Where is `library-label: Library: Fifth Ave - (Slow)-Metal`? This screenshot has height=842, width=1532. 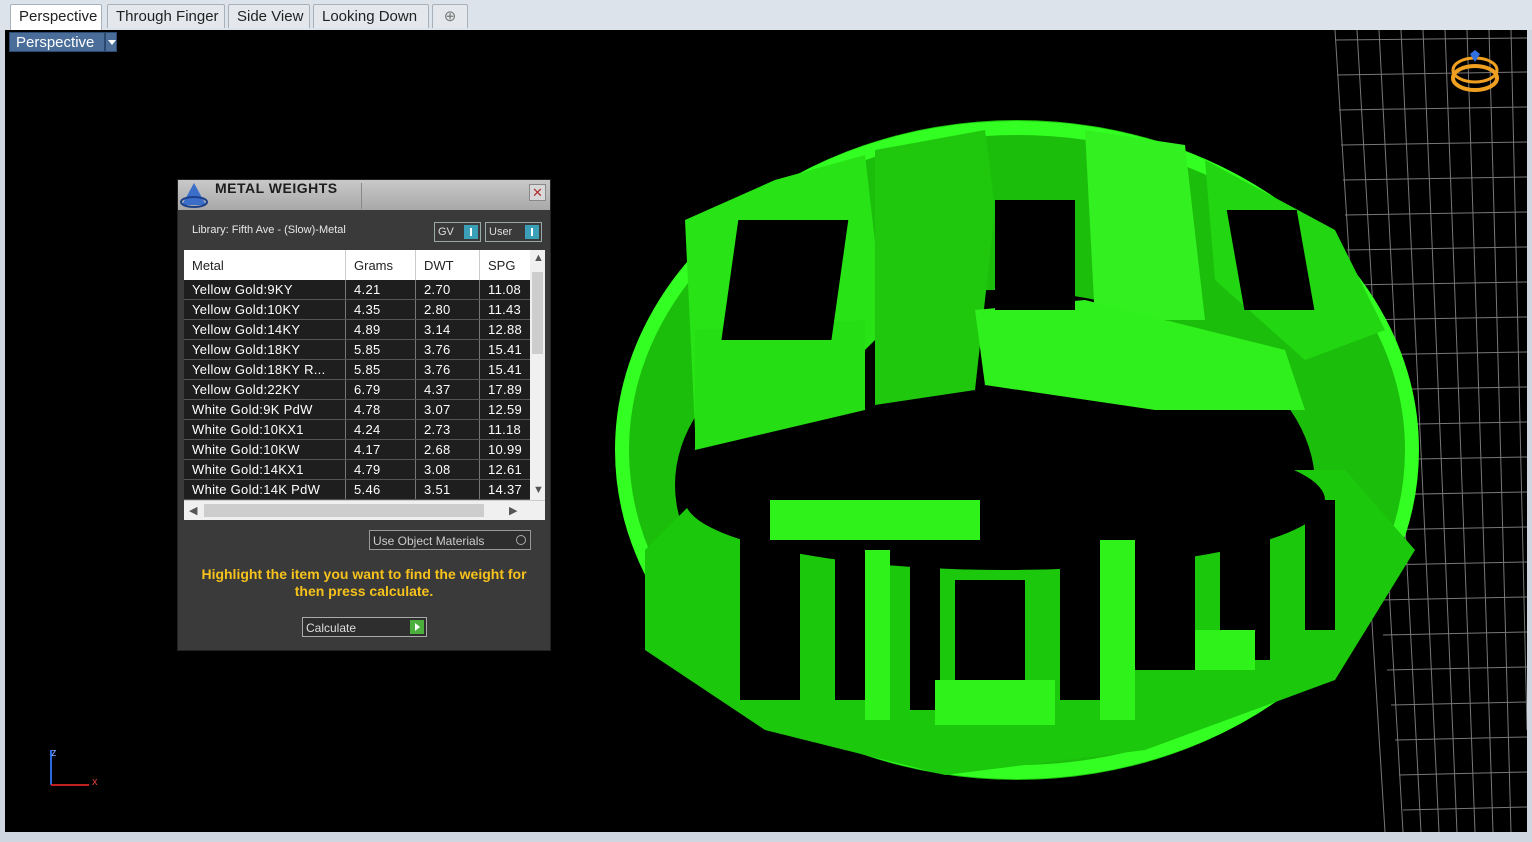
library-label: Library: Fifth Ave - (Slow)-Metal is located at coordinates (269, 230).